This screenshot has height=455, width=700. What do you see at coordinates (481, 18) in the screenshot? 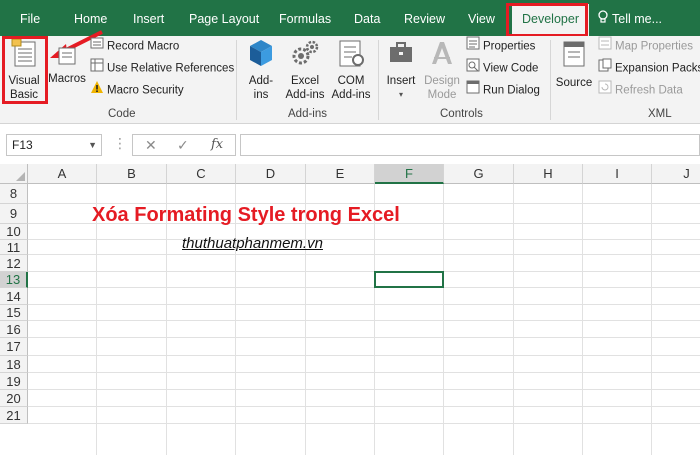
I see `tab-view: View` at bounding box center [481, 18].